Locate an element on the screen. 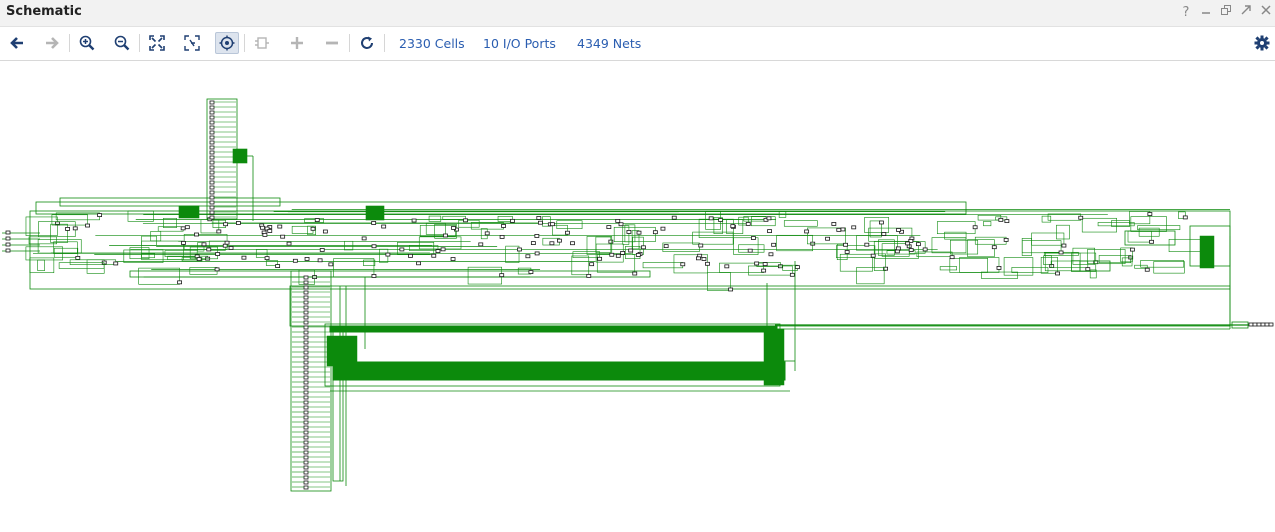  expand-button is located at coordinates (297, 43).